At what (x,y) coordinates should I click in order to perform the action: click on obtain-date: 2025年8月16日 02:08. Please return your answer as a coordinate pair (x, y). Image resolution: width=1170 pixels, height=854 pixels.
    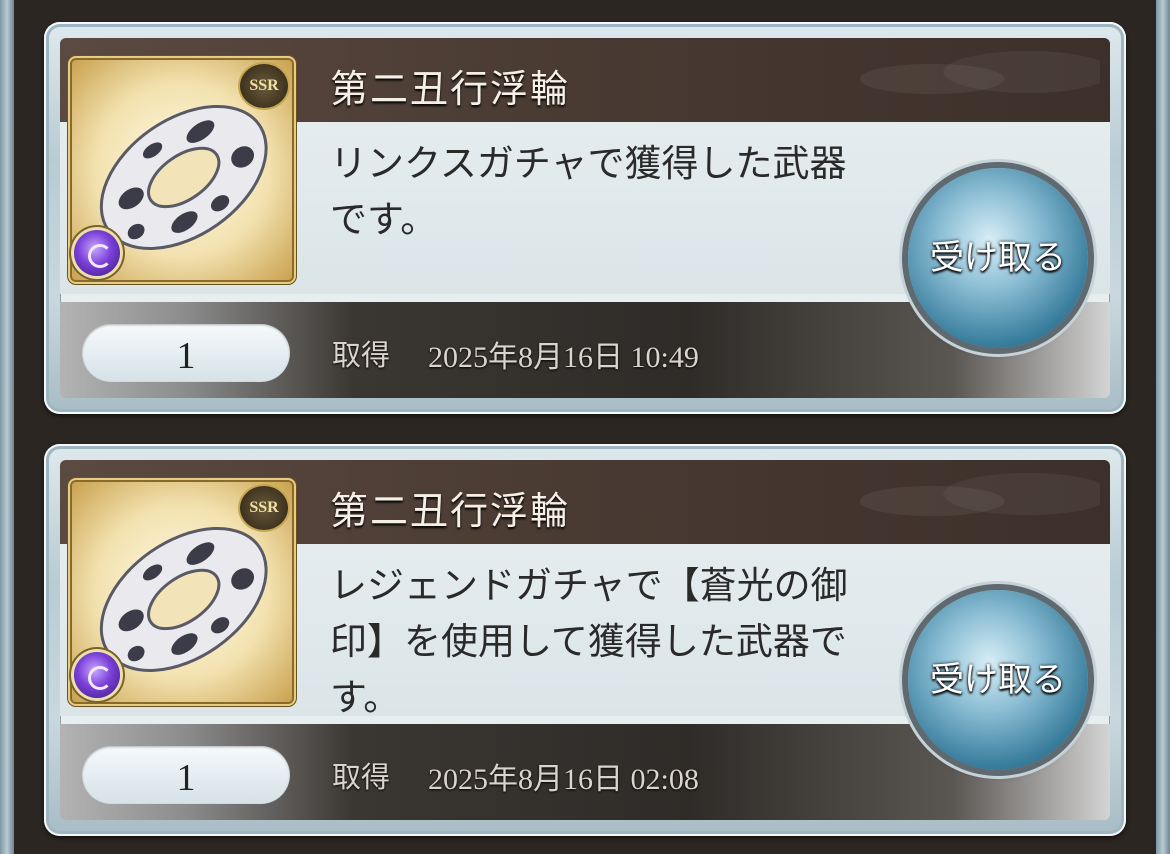
    Looking at the image, I should click on (563, 779).